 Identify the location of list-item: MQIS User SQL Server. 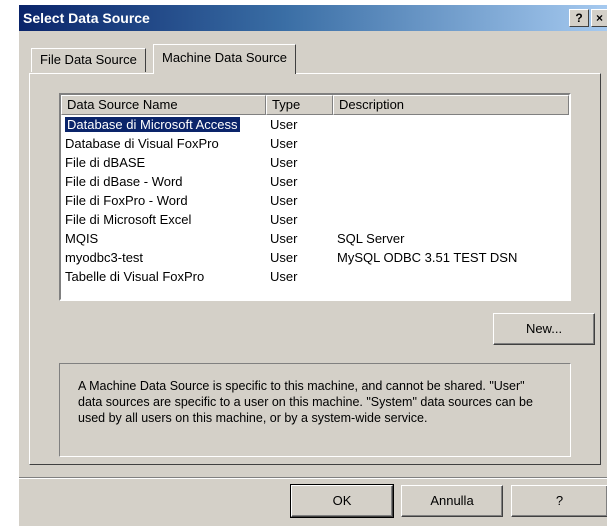
(315, 238).